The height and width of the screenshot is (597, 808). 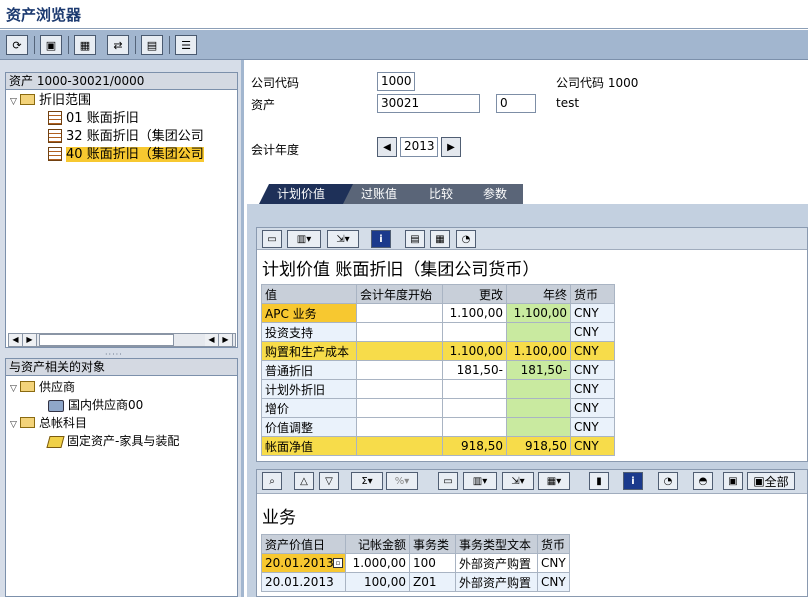 I want to click on sum-dropdown-icon: Σ▾, so click(x=367, y=481).